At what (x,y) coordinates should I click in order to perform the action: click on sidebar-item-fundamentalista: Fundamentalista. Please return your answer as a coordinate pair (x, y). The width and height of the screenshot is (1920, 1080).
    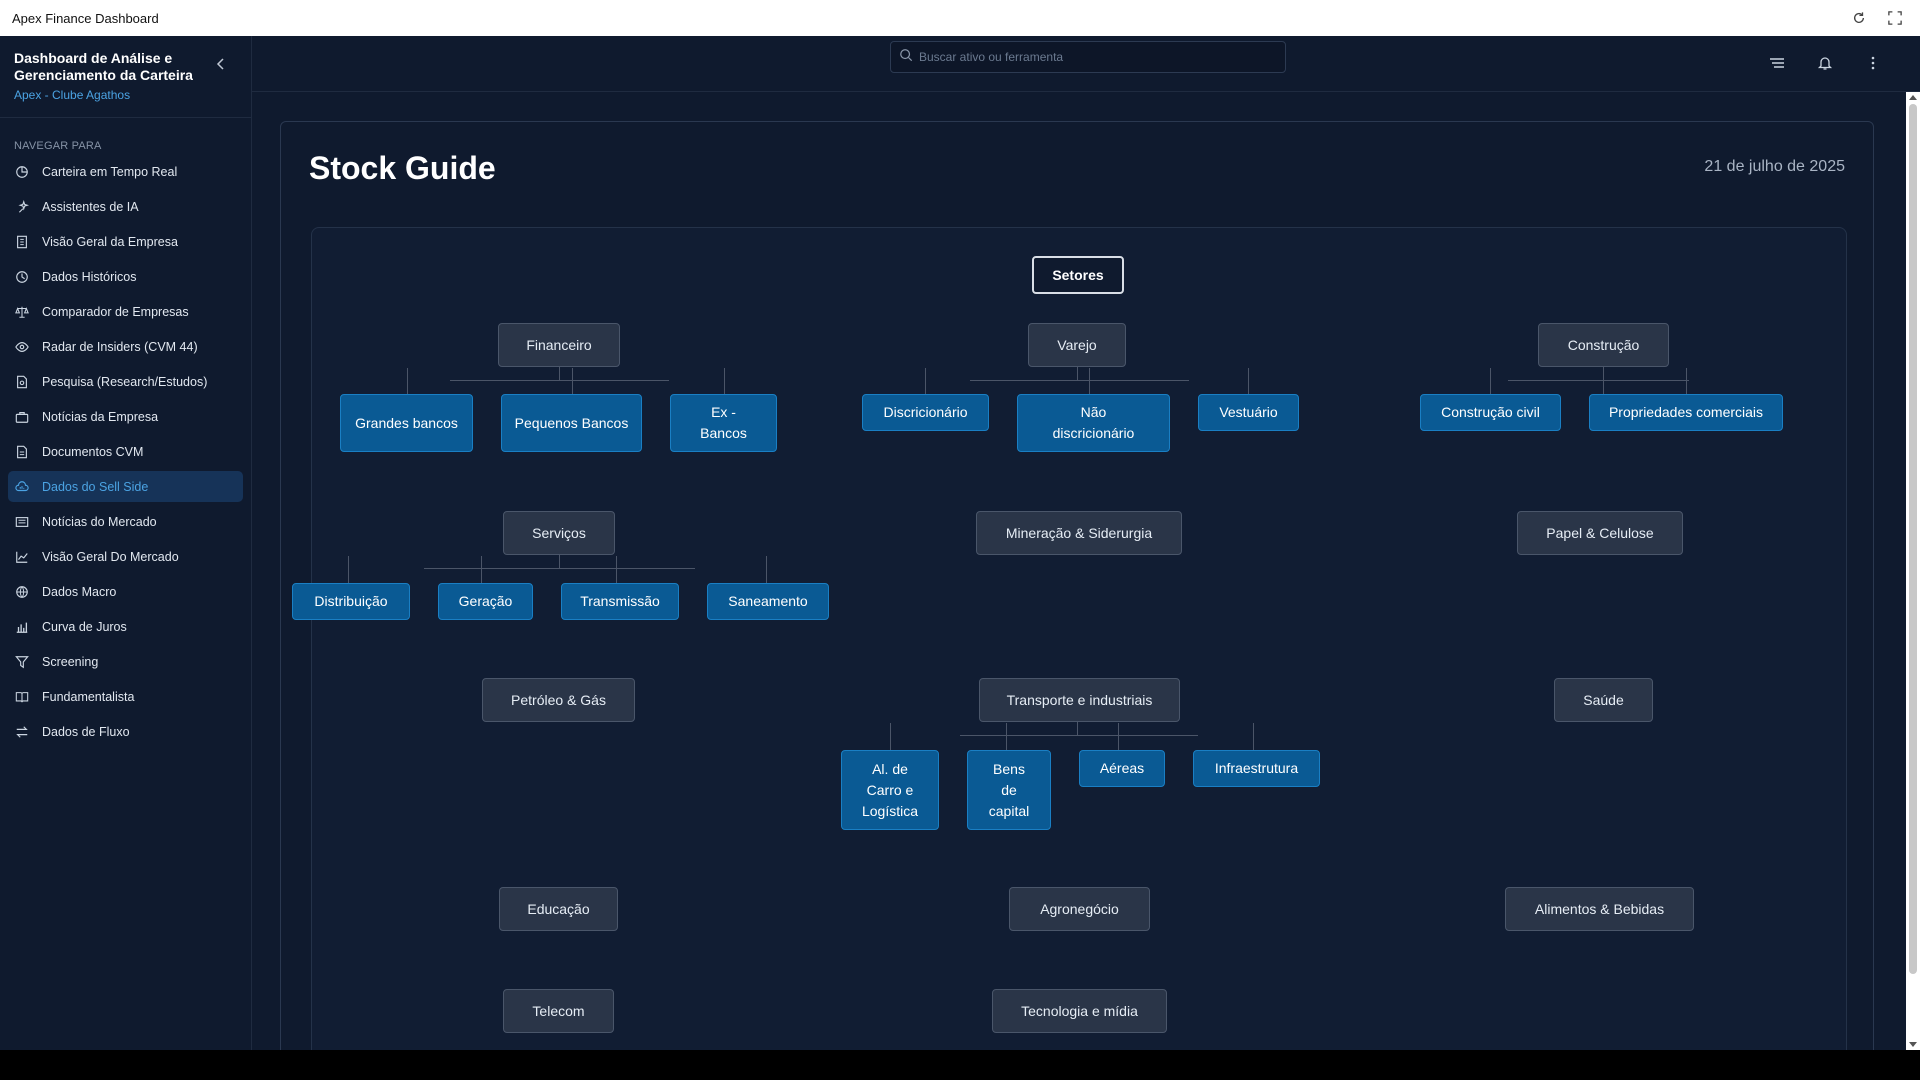
    Looking at the image, I should click on (125, 696).